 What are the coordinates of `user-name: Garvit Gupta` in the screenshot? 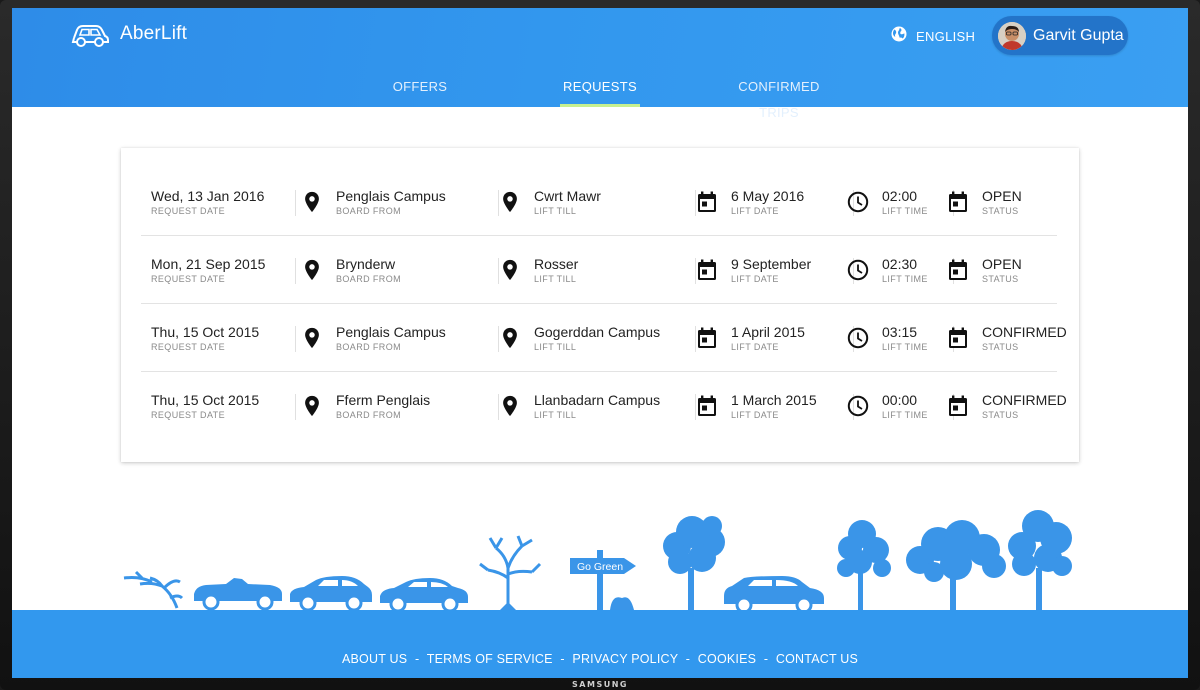 It's located at (1078, 35).